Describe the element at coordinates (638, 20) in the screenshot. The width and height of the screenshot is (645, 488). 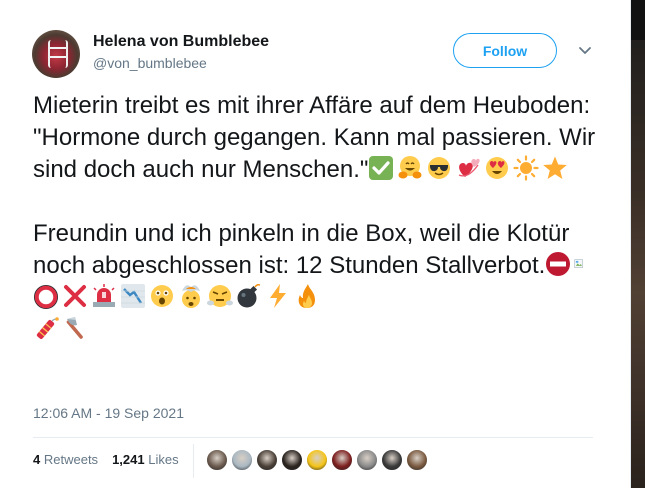
I see `background-photo-edge-top` at that location.